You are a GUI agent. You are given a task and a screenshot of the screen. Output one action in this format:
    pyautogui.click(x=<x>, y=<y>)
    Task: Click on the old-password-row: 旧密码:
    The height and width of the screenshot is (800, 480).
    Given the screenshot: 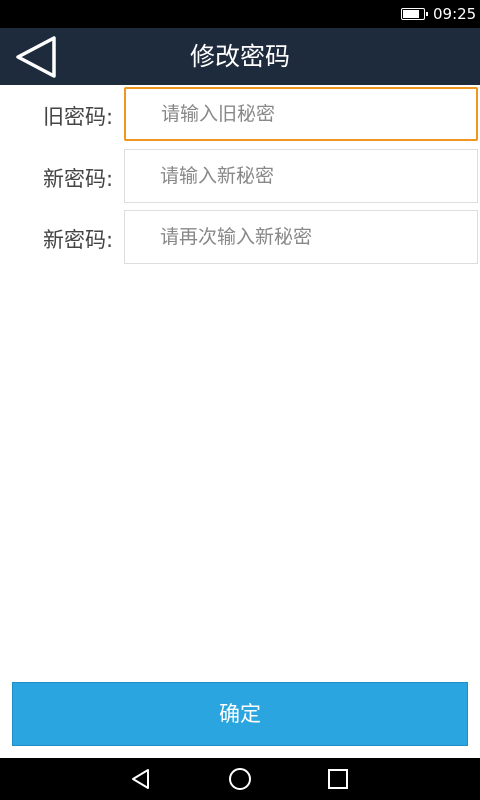 What is the action you would take?
    pyautogui.click(x=240, y=115)
    